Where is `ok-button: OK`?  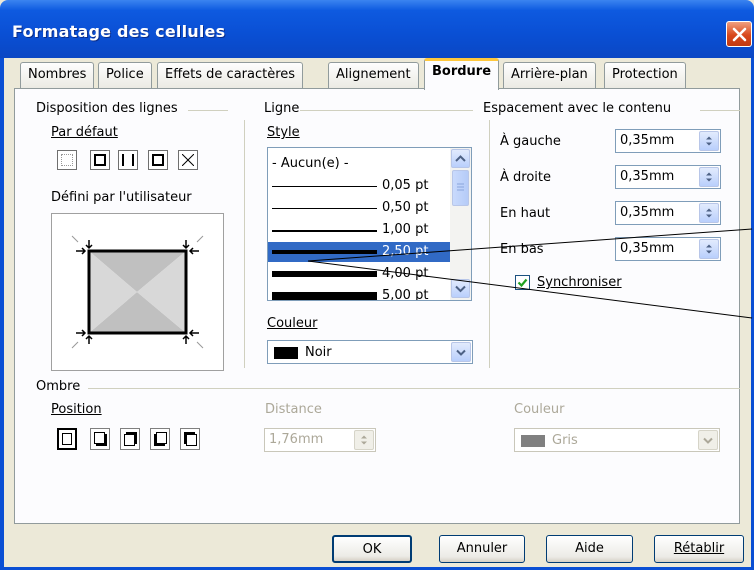 ok-button: OK is located at coordinates (372, 549).